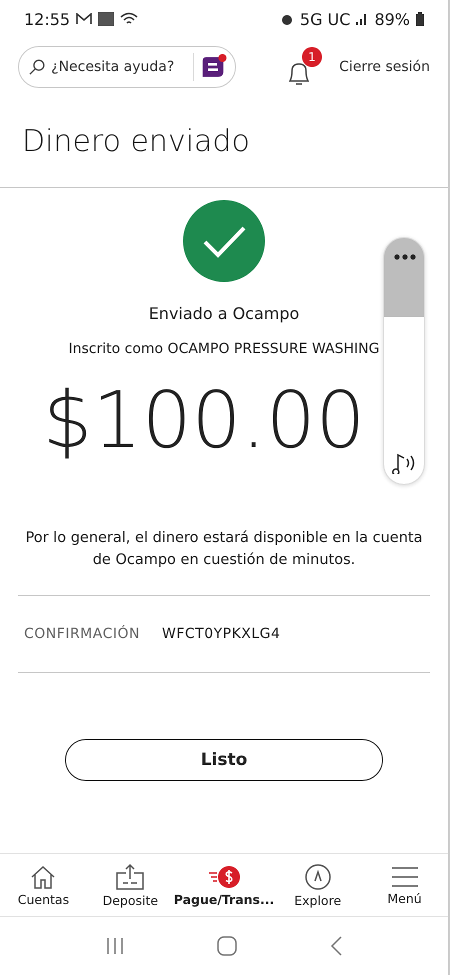 The width and height of the screenshot is (450, 975). Describe the element at coordinates (43, 877) in the screenshot. I see `home-icon` at that location.